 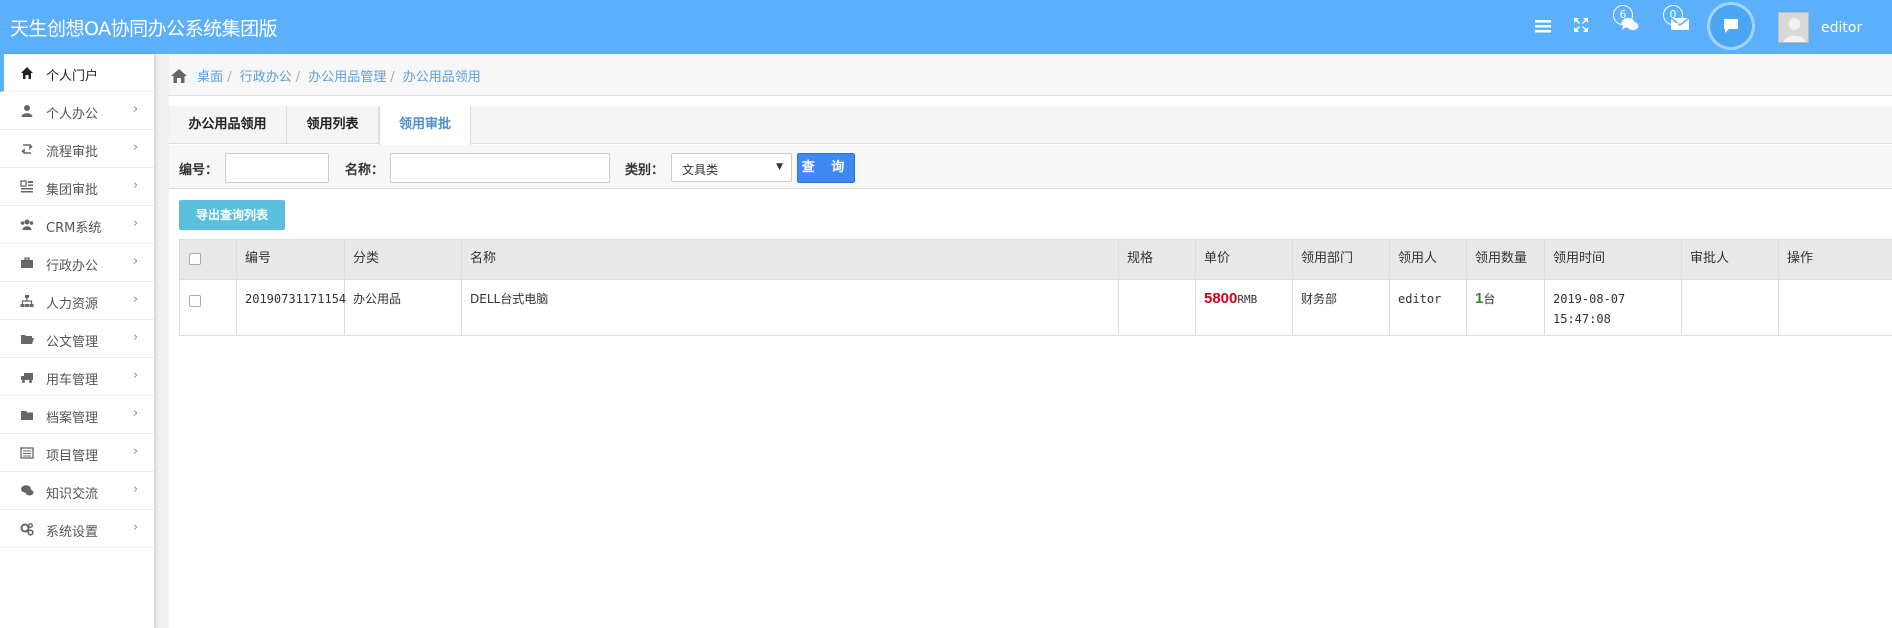 I want to click on folder-open-icon, so click(x=27, y=339).